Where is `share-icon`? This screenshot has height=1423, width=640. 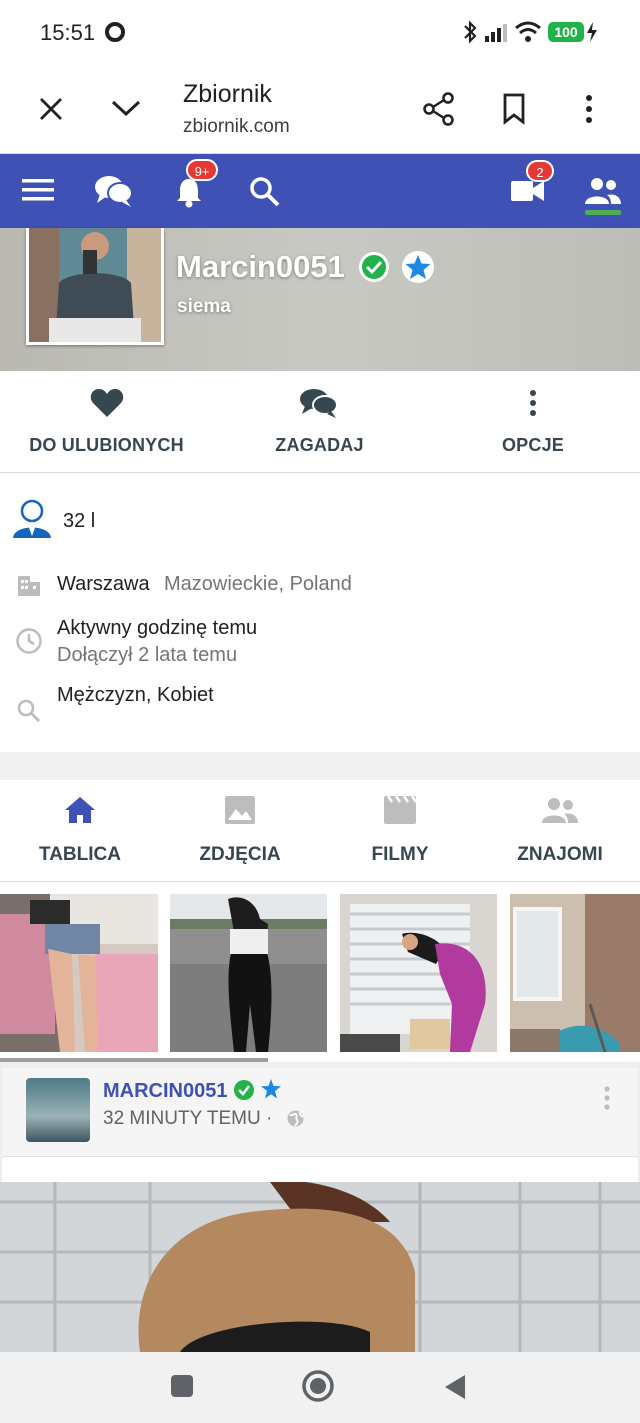 share-icon is located at coordinates (439, 109).